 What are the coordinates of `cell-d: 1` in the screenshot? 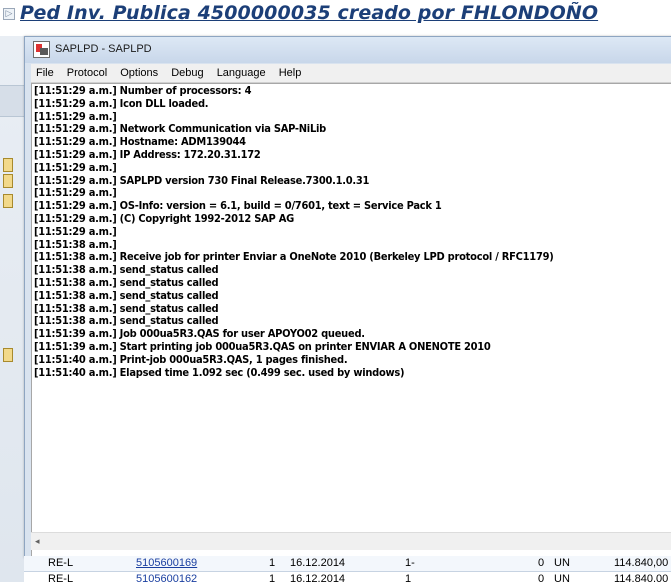 It's located at (408, 577).